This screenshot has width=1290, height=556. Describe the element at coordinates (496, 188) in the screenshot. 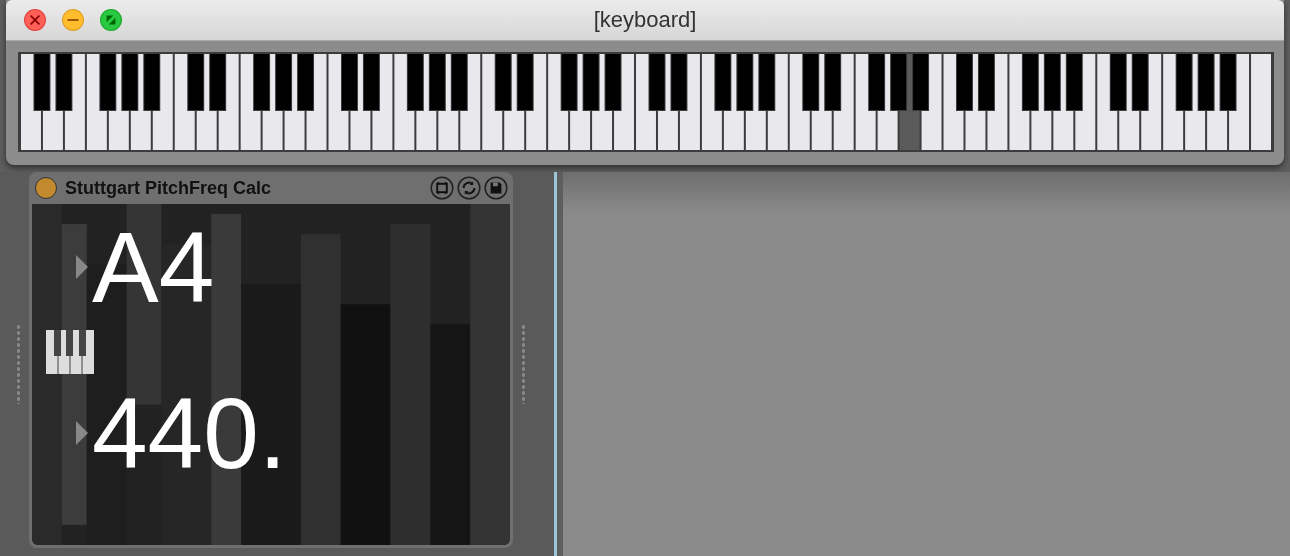

I see `save-icon` at that location.